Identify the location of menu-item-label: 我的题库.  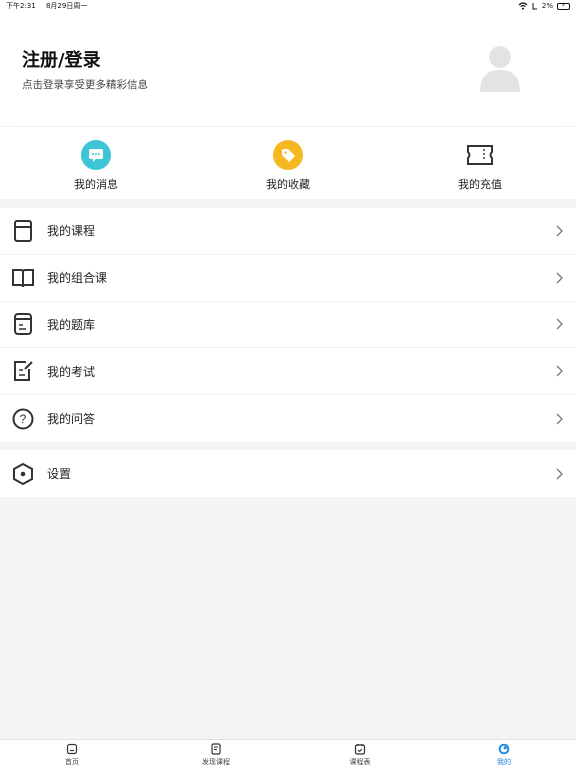
(71, 324).